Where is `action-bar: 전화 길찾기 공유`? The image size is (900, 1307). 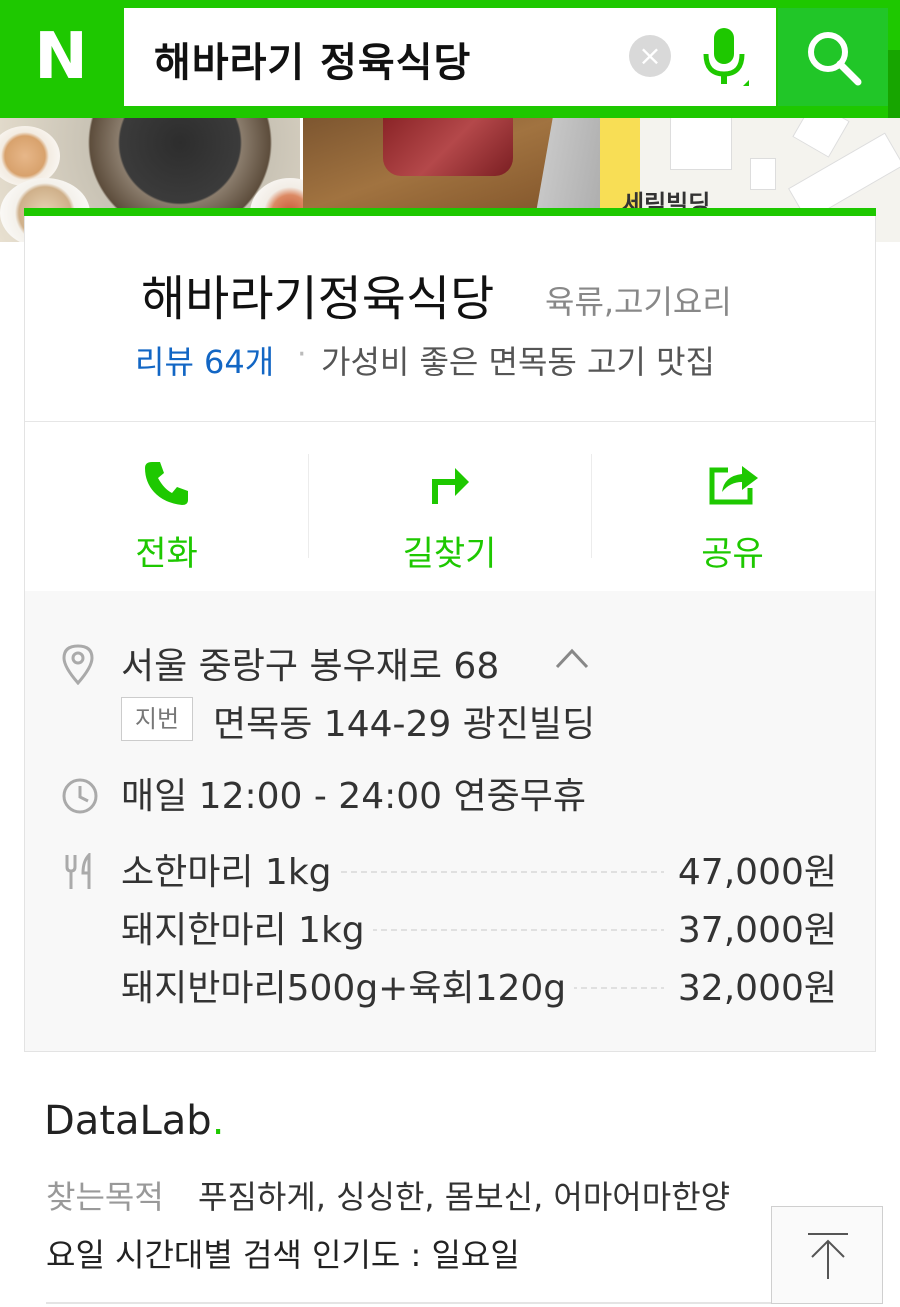
action-bar: 전화 길찾기 공유 is located at coordinates (450, 507).